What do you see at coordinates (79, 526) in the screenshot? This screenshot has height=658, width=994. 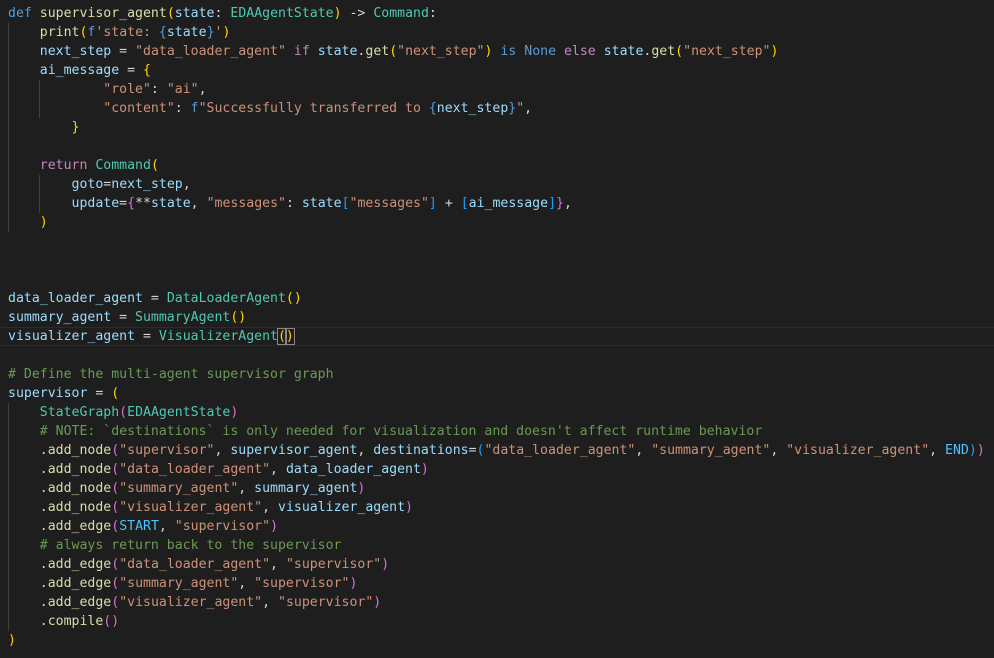 I see `code-token: add_edge` at bounding box center [79, 526].